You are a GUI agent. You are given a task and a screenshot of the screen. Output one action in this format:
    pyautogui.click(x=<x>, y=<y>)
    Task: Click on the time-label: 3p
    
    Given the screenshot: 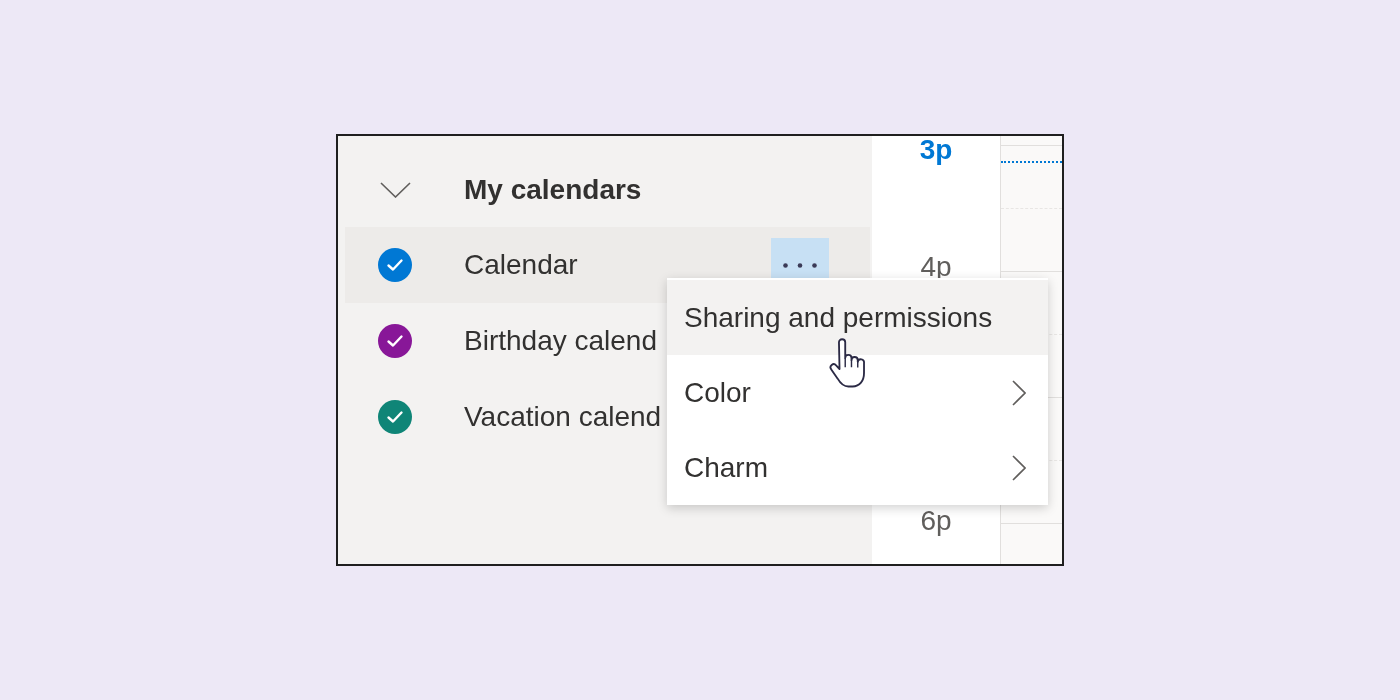 What is the action you would take?
    pyautogui.click(x=936, y=150)
    